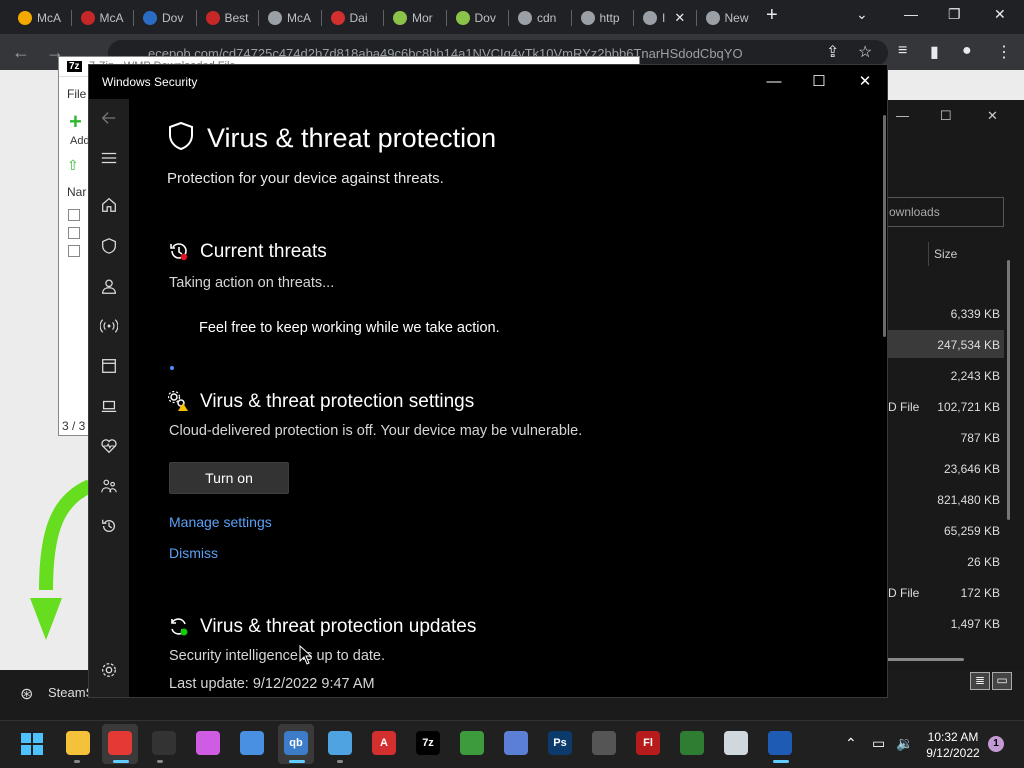 The image size is (1024, 768). What do you see at coordinates (1002, 681) in the screenshot?
I see `tile-view-icon: ▭` at bounding box center [1002, 681].